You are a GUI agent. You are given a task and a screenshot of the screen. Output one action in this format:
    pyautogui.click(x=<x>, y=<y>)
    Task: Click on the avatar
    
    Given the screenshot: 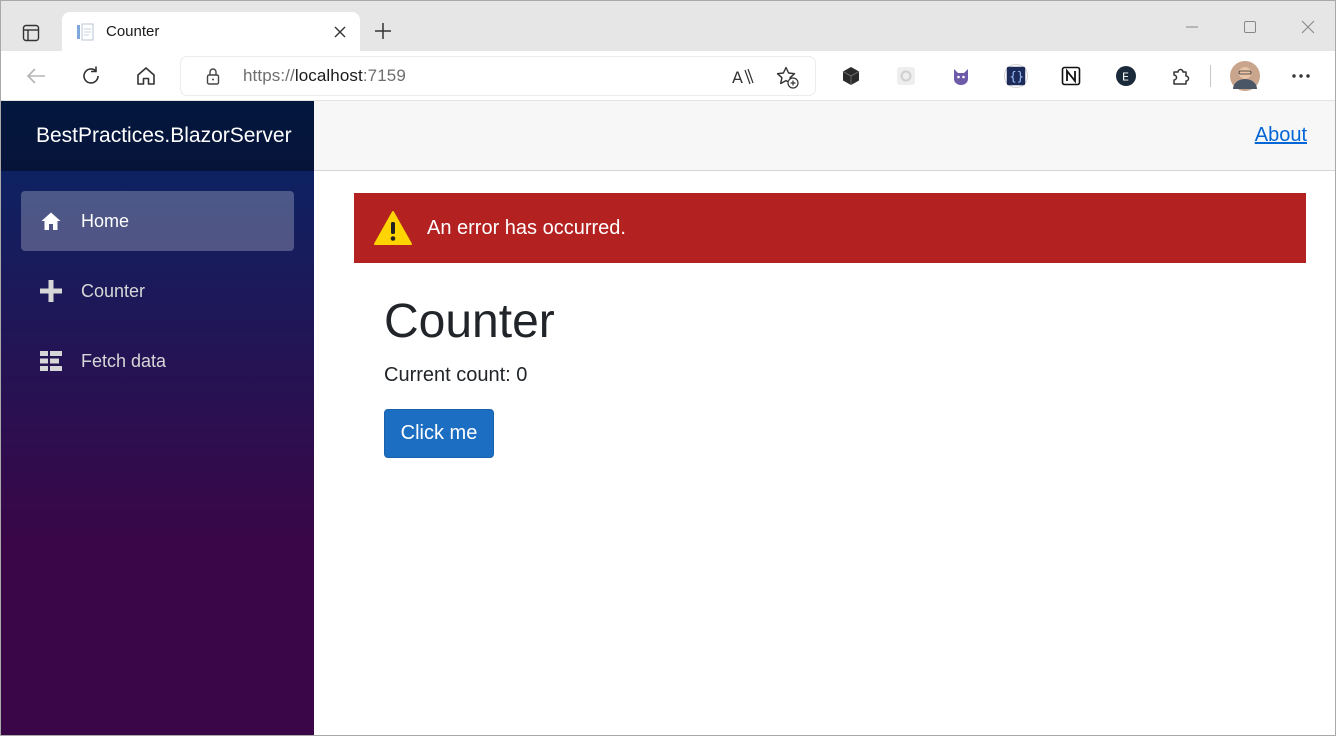 What is the action you would take?
    pyautogui.click(x=1245, y=76)
    